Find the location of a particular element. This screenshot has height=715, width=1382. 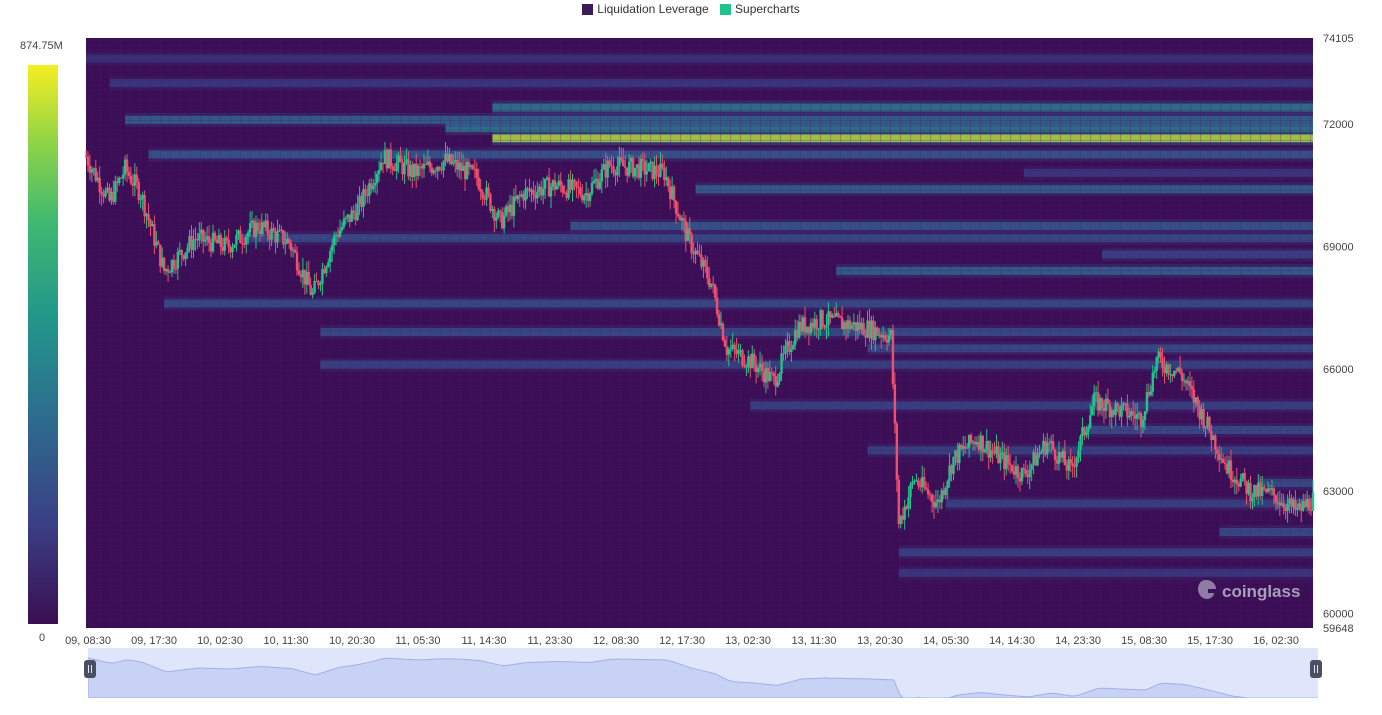

y-tick-label: 69000 is located at coordinates (1338, 247).